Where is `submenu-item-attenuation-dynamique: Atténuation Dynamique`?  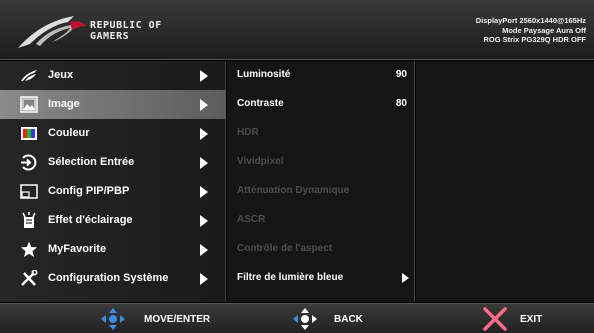 submenu-item-attenuation-dynamique: Atténuation Dynamique is located at coordinates (321, 191).